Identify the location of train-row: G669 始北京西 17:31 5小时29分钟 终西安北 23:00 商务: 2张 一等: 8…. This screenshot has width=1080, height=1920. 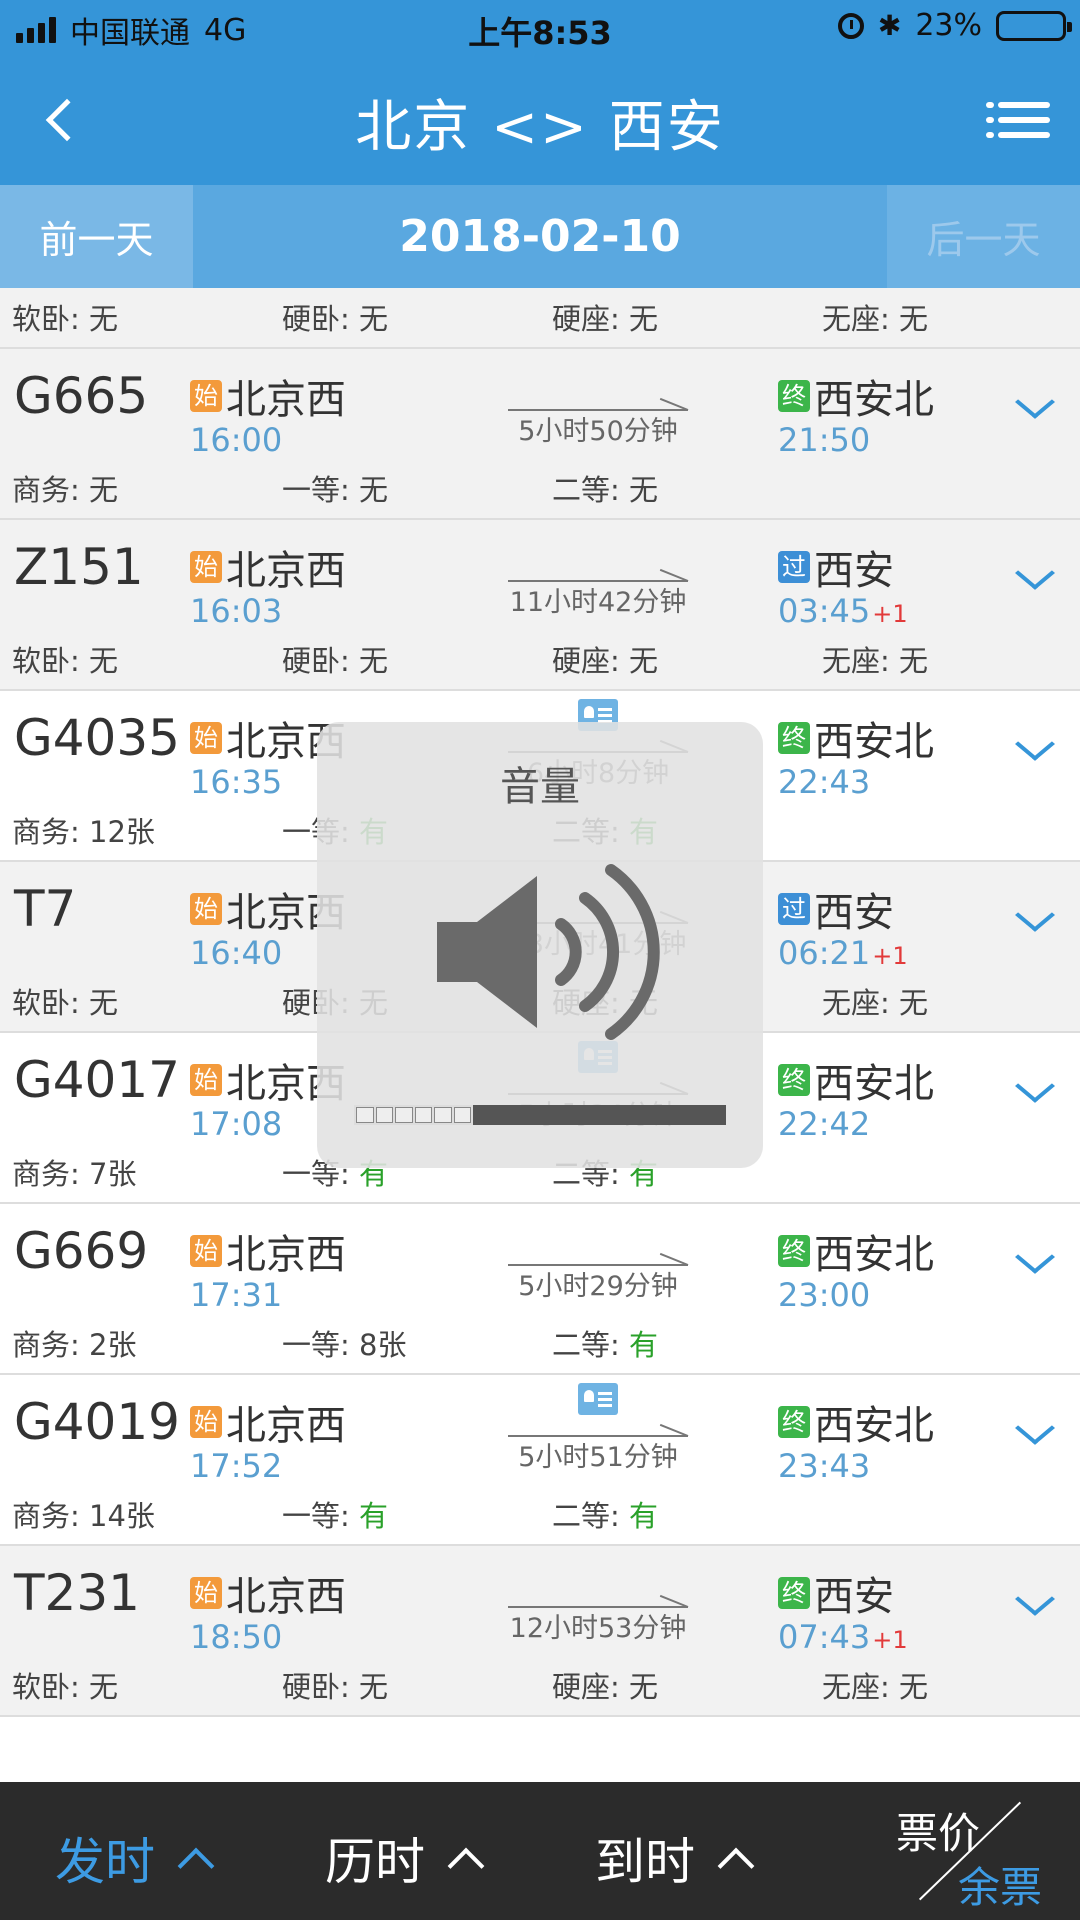
(540, 1289).